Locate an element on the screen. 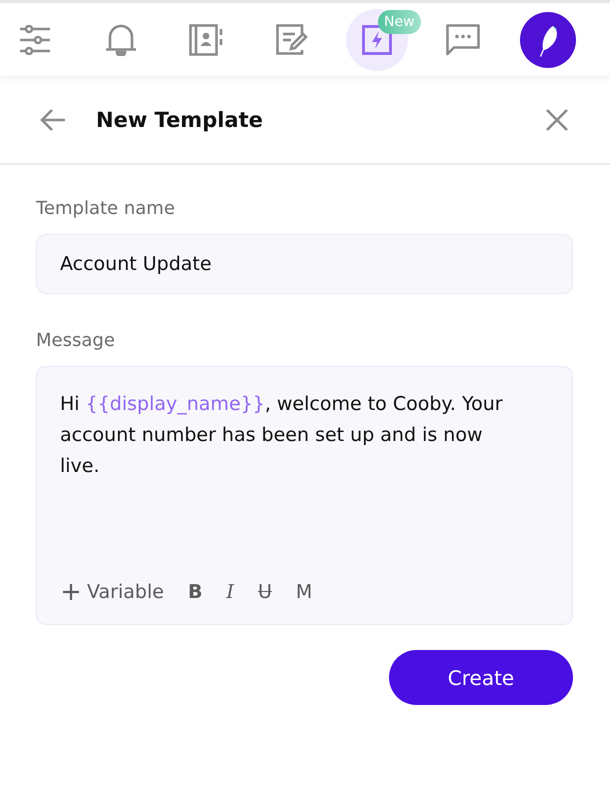  italic-button: I is located at coordinates (230, 592).